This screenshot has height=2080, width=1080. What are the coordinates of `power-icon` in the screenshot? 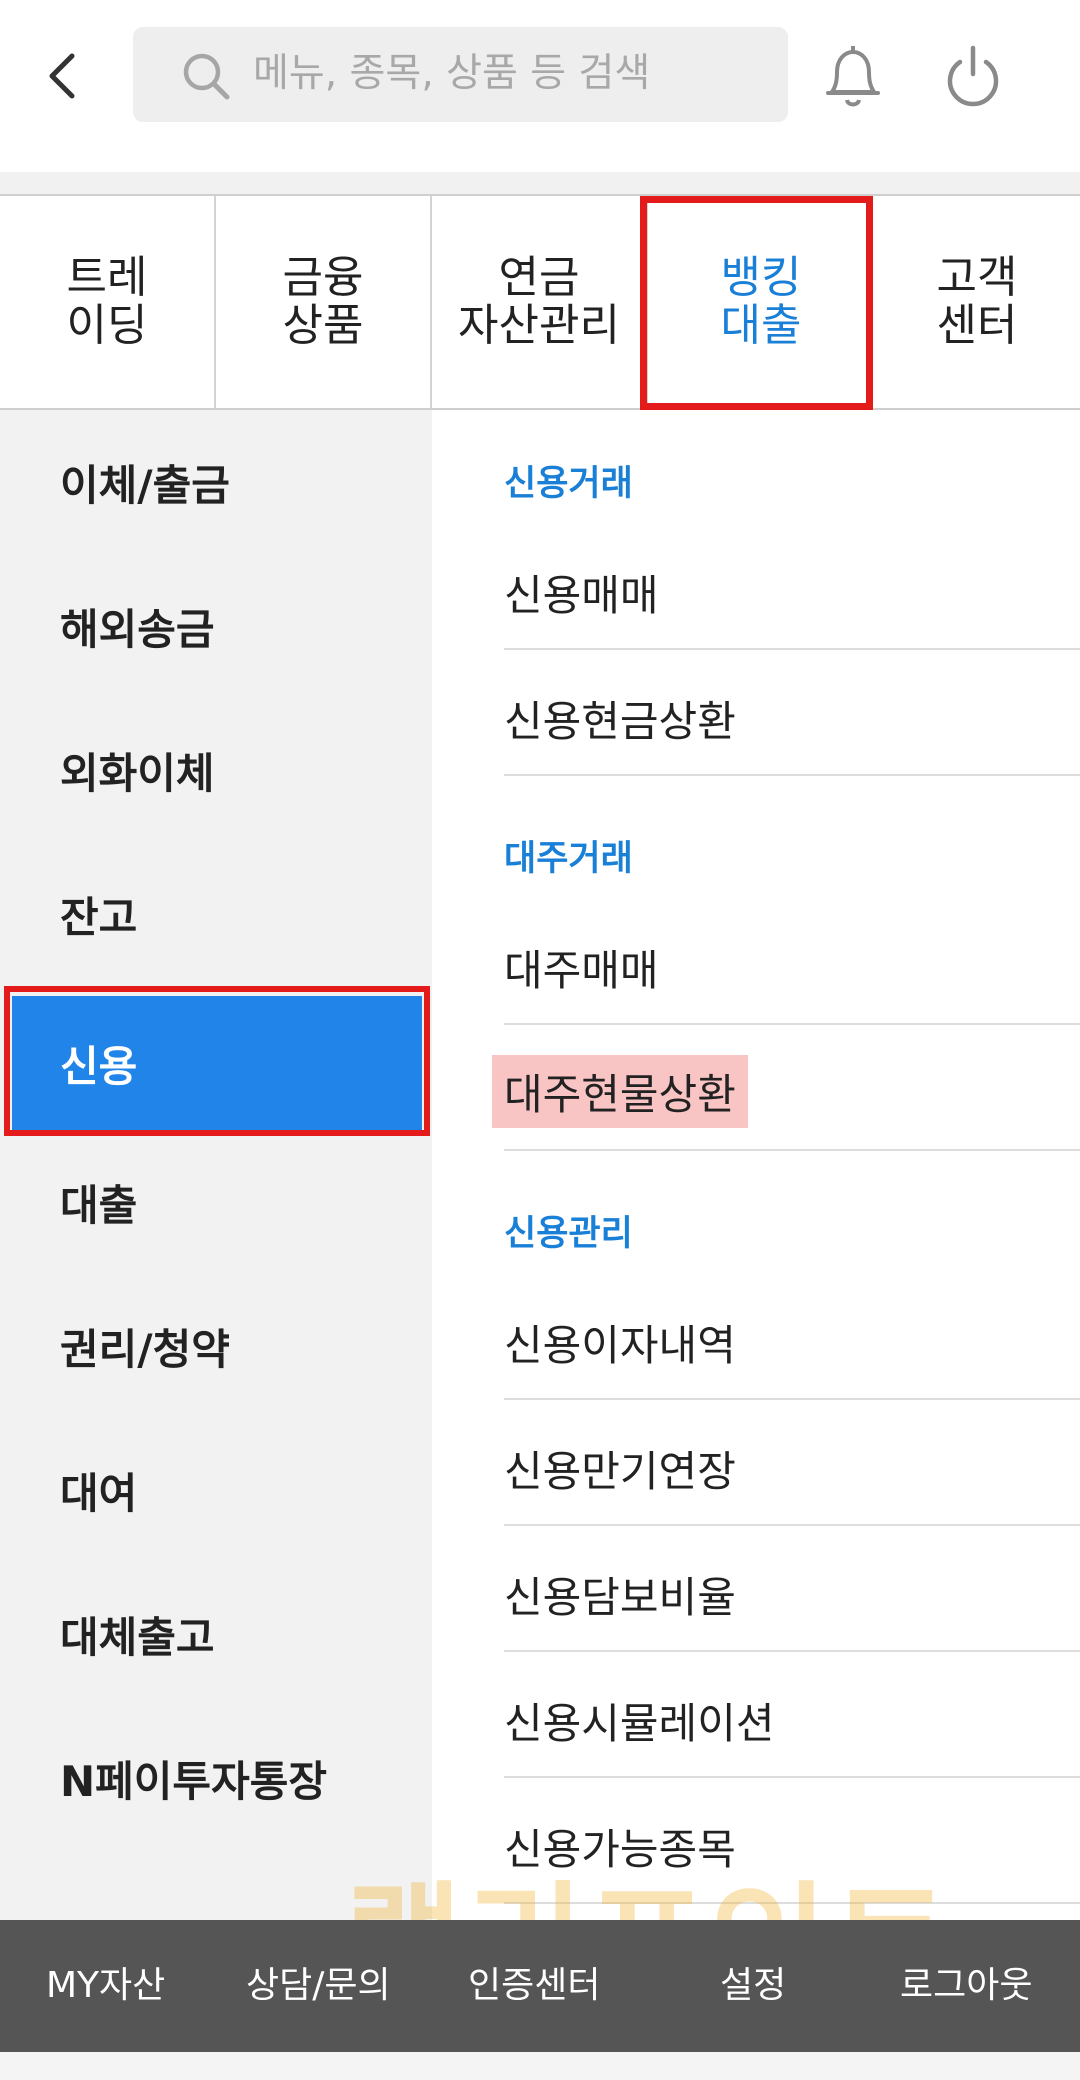 It's located at (973, 76).